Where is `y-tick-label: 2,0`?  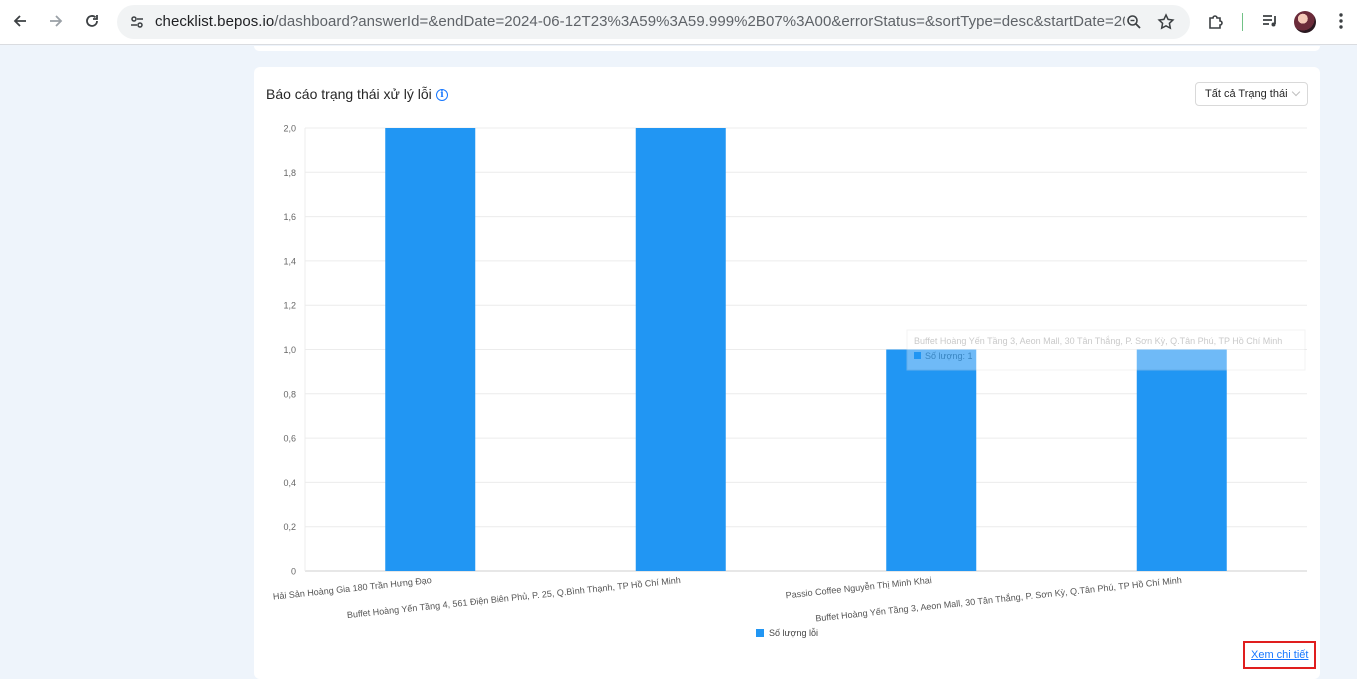 y-tick-label: 2,0 is located at coordinates (289, 129).